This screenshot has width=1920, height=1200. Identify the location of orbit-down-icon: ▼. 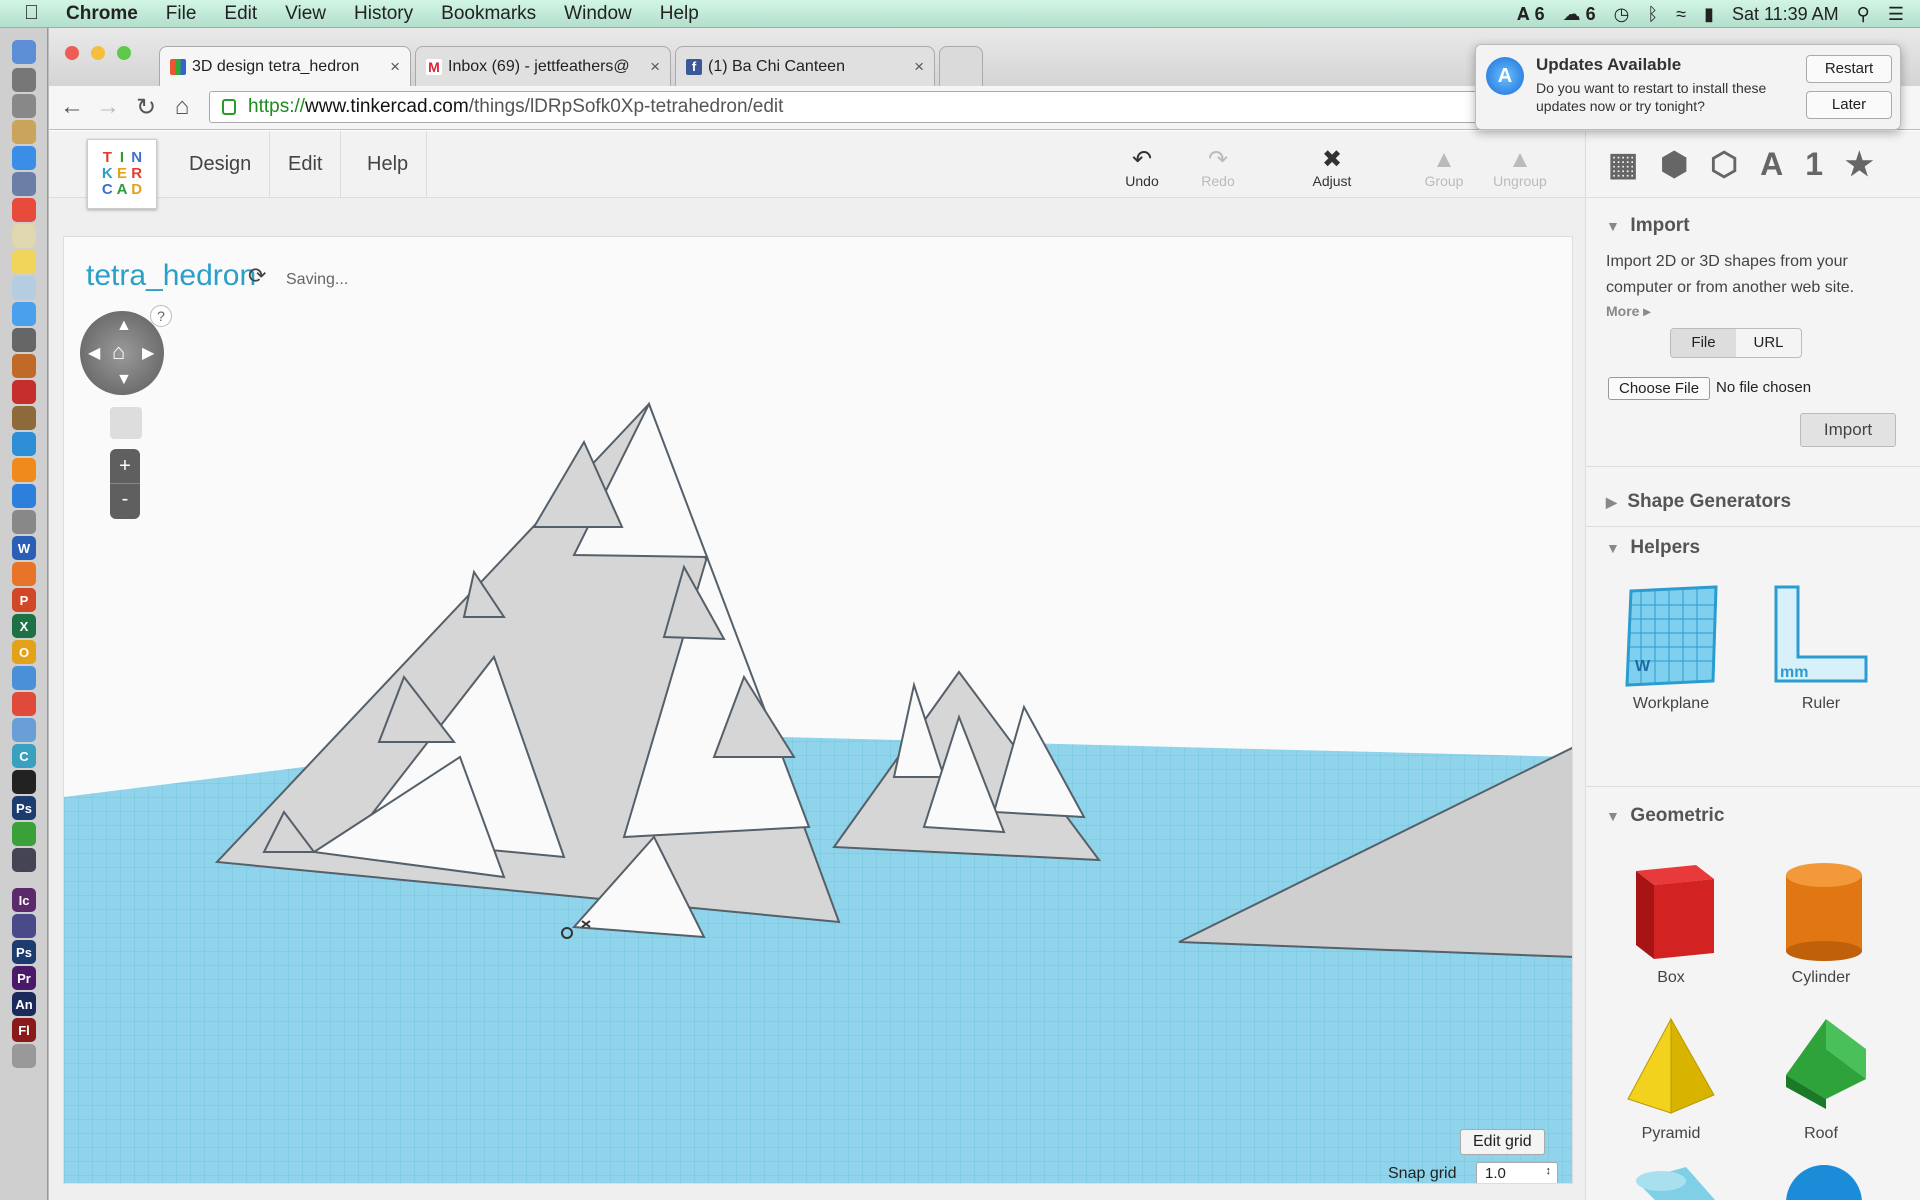
(124, 380).